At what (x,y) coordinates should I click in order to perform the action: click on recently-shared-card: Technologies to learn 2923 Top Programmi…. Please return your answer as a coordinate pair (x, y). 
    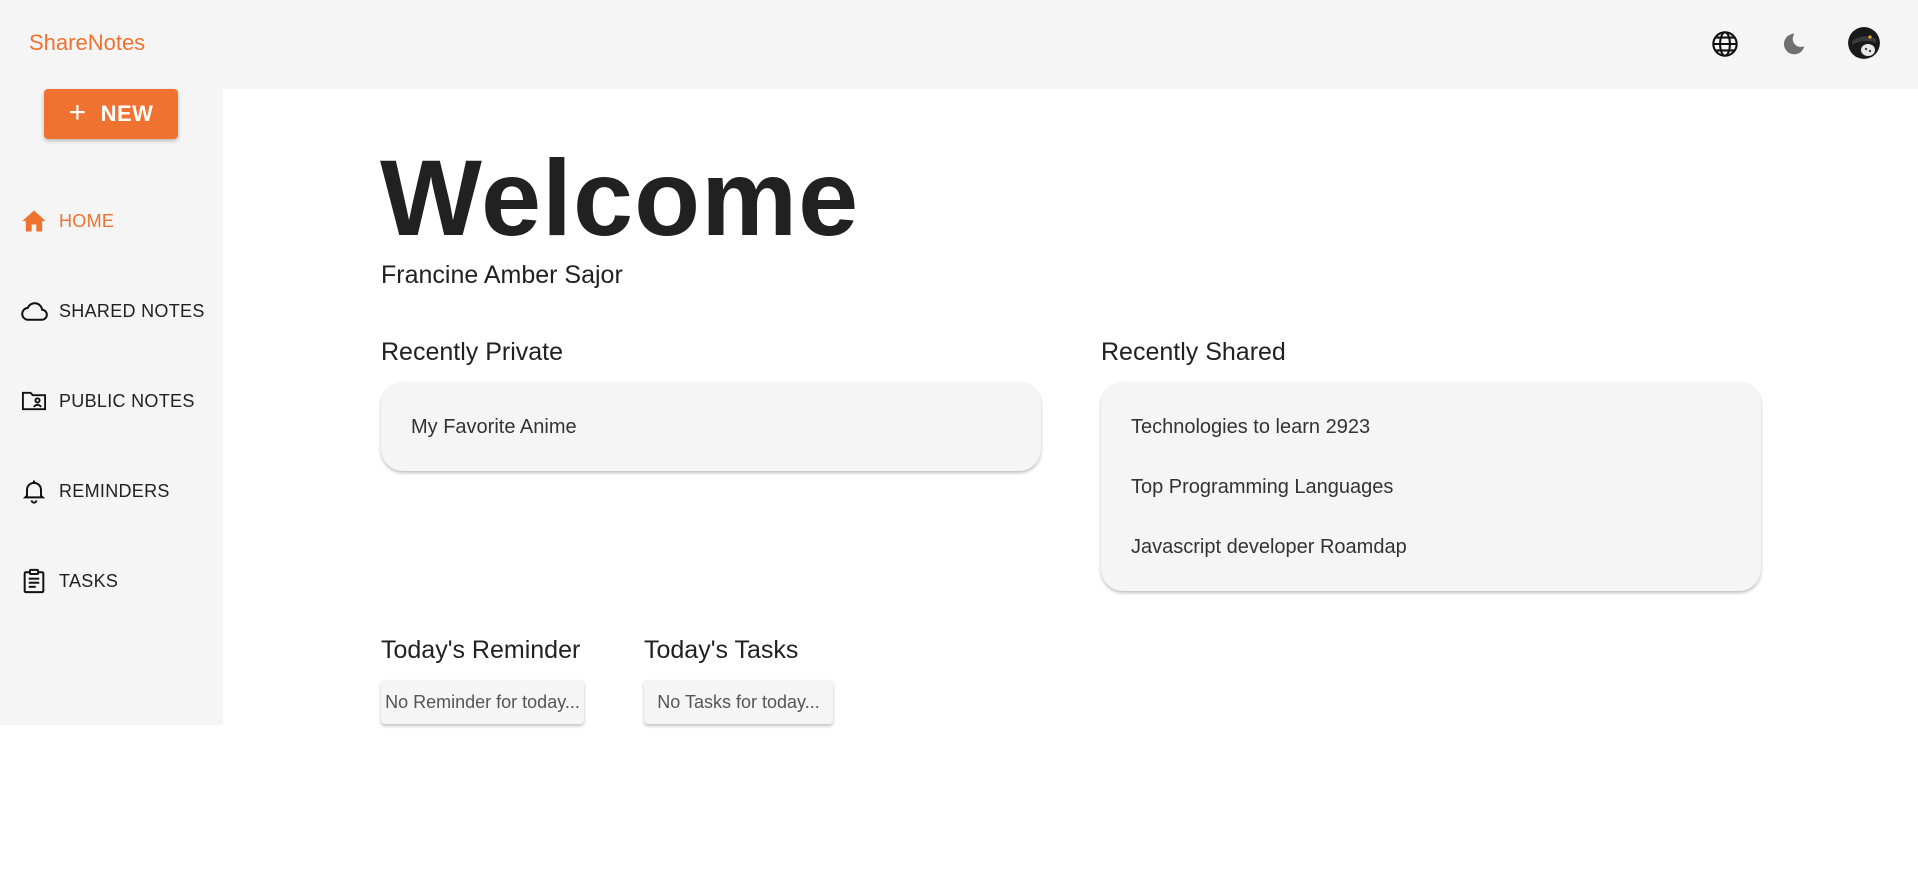
    Looking at the image, I should click on (1431, 486).